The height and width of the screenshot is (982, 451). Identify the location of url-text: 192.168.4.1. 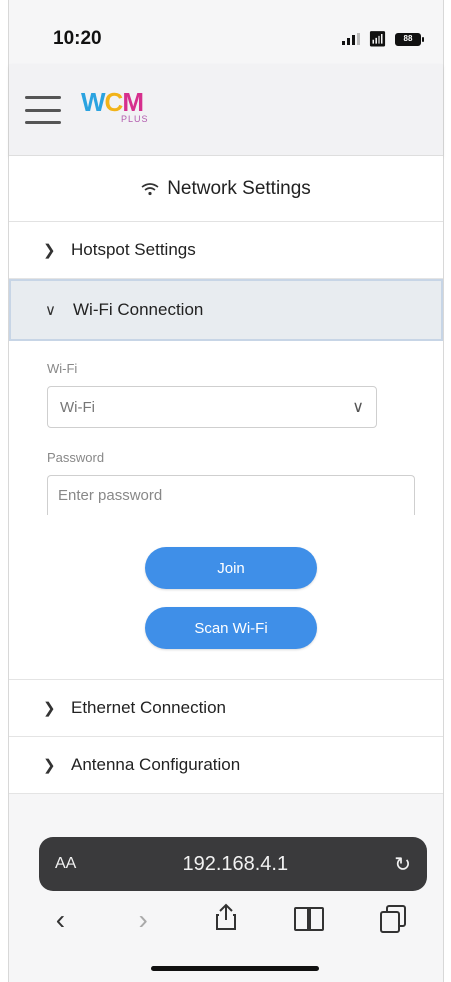
(235, 864).